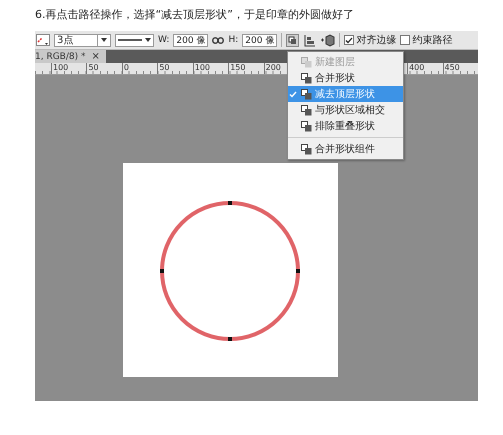 This screenshot has width=503, height=435. What do you see at coordinates (82, 40) in the screenshot?
I see `stroke-width-field: 3点` at bounding box center [82, 40].